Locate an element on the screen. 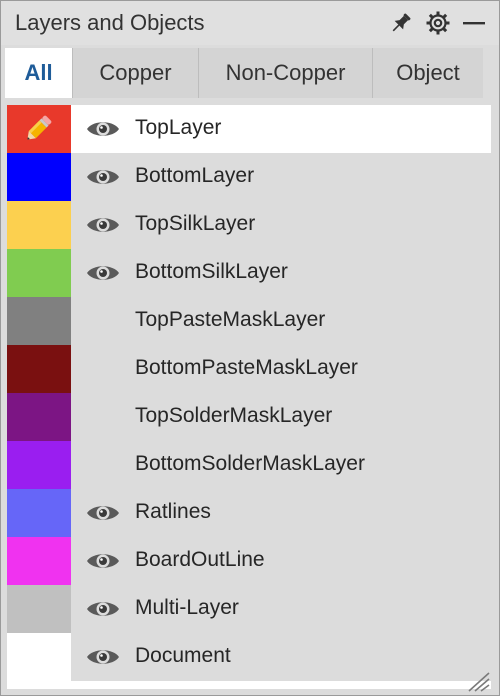 This screenshot has width=500, height=696. layer-name: BottomSilkLayer is located at coordinates (211, 271).